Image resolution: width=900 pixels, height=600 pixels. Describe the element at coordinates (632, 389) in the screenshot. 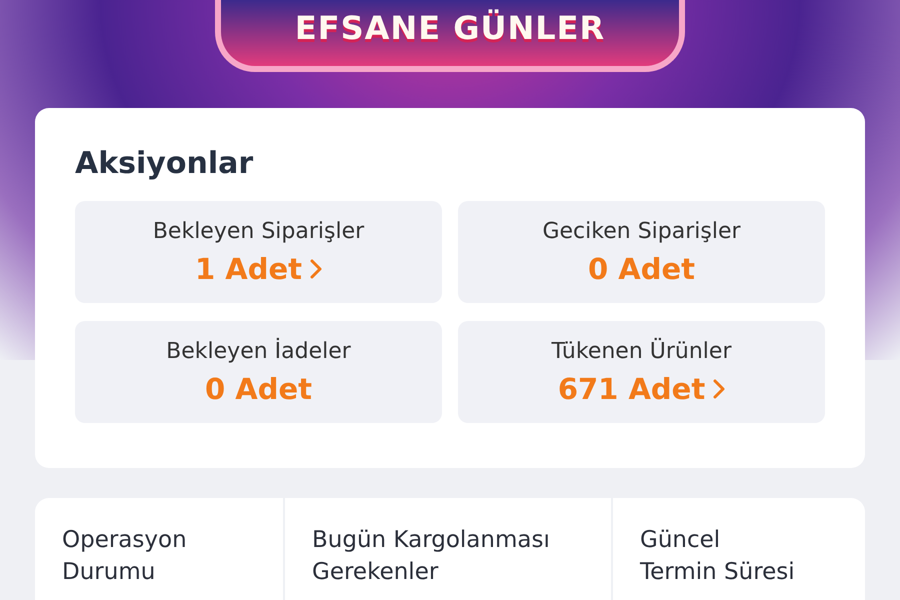

I see `tile-value: 671 Adet` at that location.